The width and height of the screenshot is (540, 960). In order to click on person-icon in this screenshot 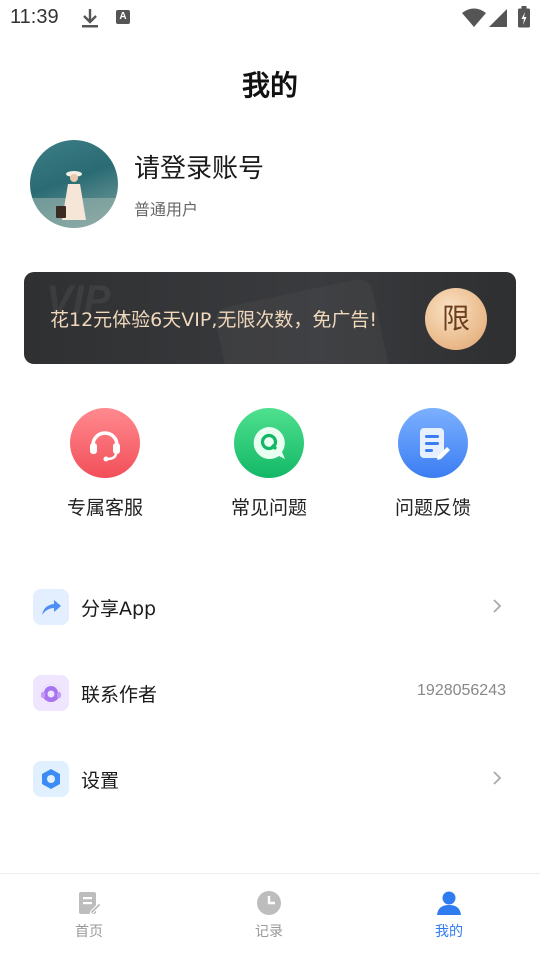, I will do `click(449, 903)`.